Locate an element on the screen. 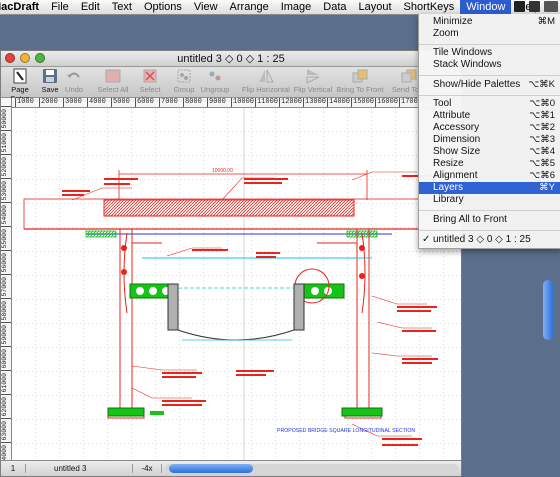  ruler-label: 57000 is located at coordinates (6, 285).